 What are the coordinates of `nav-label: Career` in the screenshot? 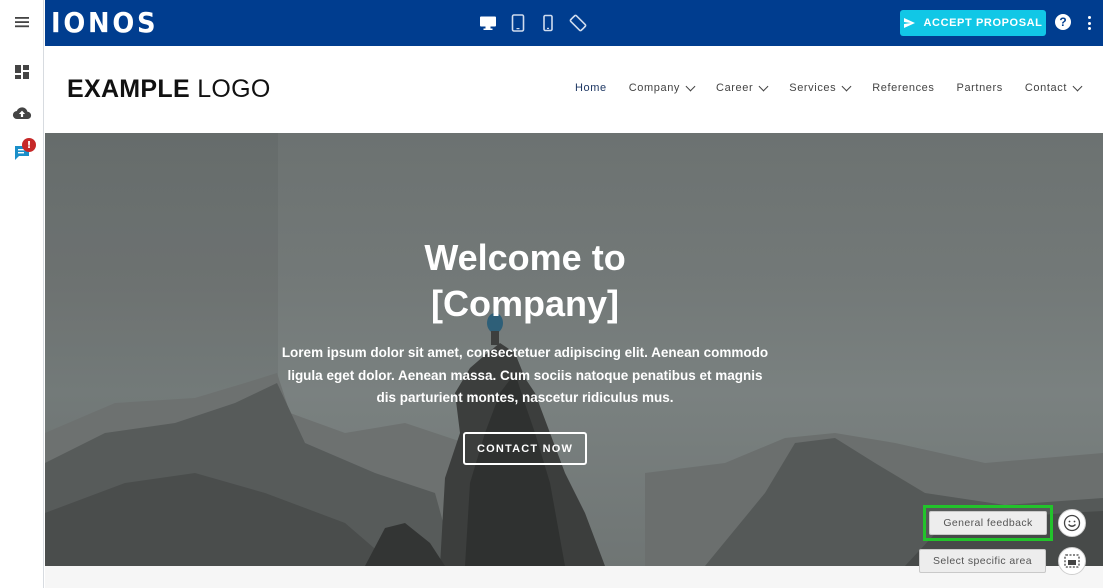 It's located at (735, 88).